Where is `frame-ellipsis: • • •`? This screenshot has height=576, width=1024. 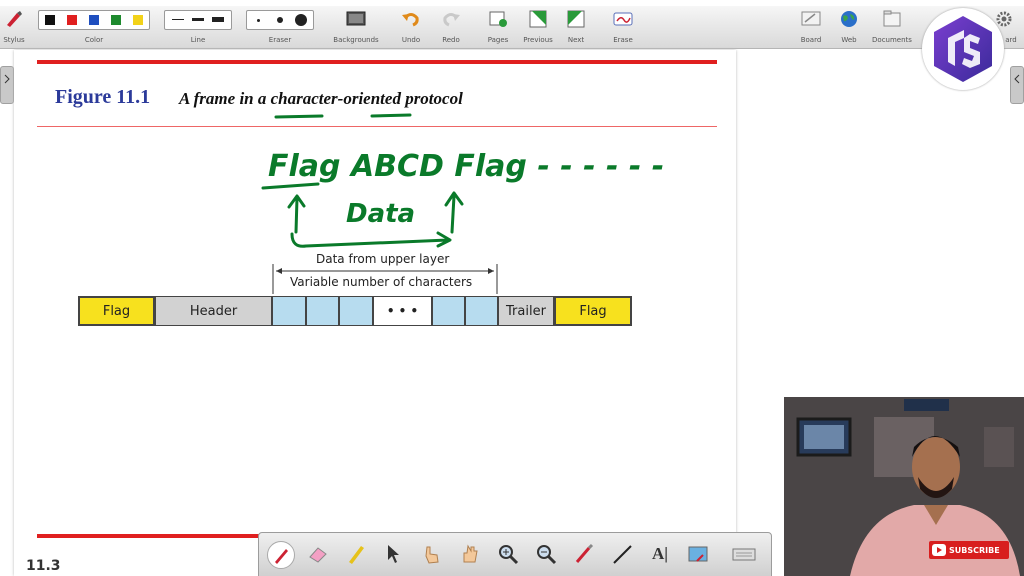
frame-ellipsis: • • • is located at coordinates (402, 311).